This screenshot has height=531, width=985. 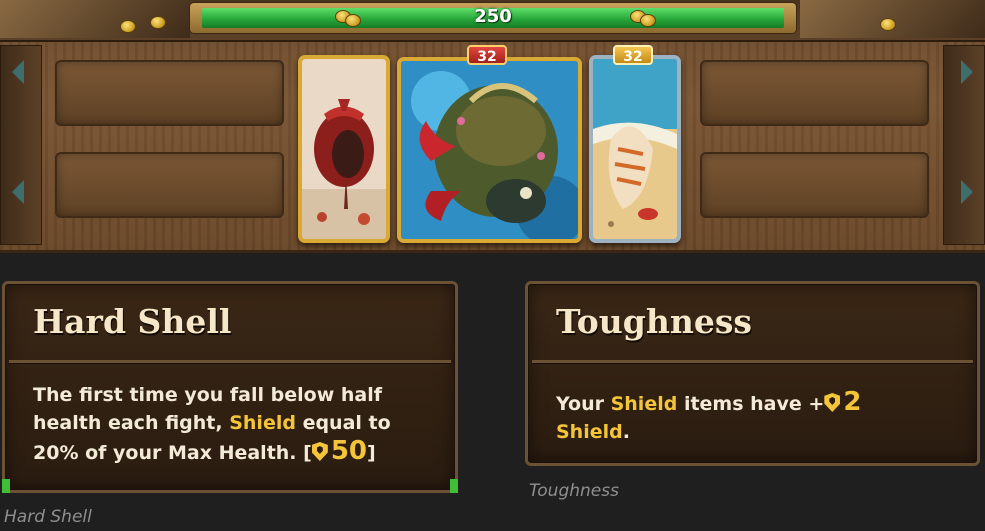 I want to click on health-bar: 250, so click(x=493, y=18).